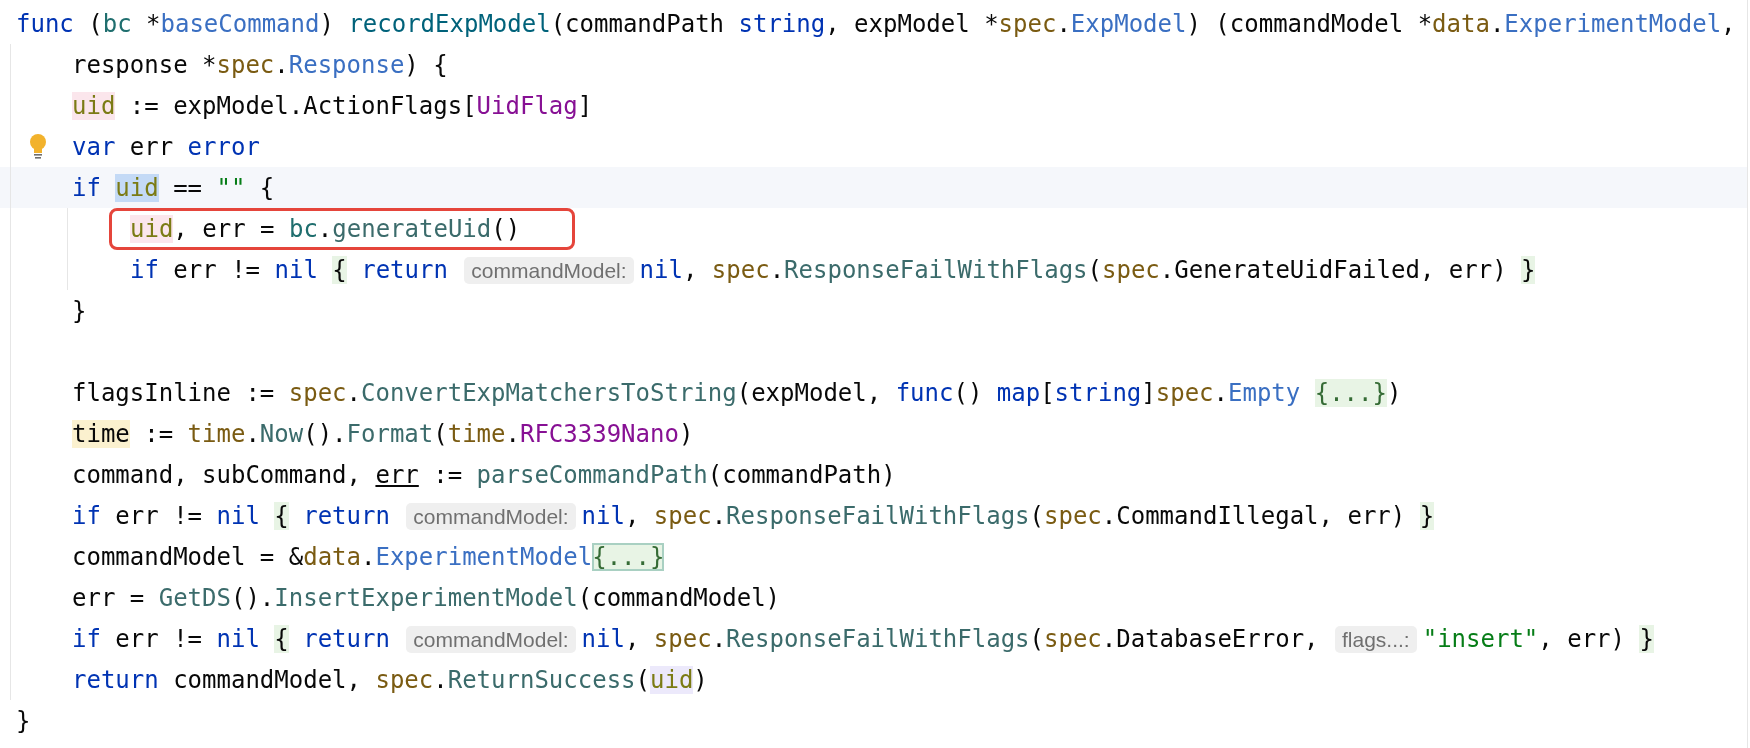  I want to click on code-text: commandModel = &data.ExperimentModel{...}, so click(368, 556).